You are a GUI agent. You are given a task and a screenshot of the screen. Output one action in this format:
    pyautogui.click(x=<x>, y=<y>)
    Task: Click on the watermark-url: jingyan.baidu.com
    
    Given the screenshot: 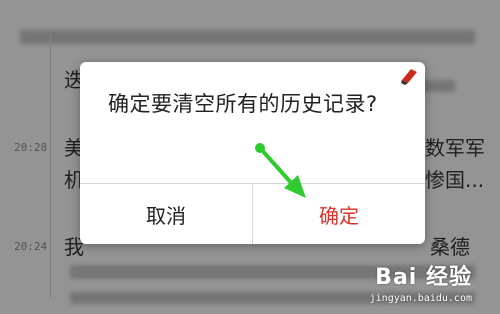 What is the action you would take?
    pyautogui.click(x=420, y=298)
    